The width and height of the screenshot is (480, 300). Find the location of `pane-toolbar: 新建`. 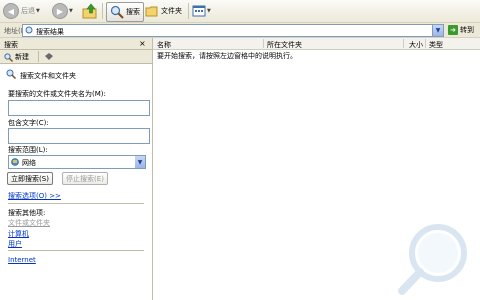

pane-toolbar: 新建 is located at coordinates (76, 57).